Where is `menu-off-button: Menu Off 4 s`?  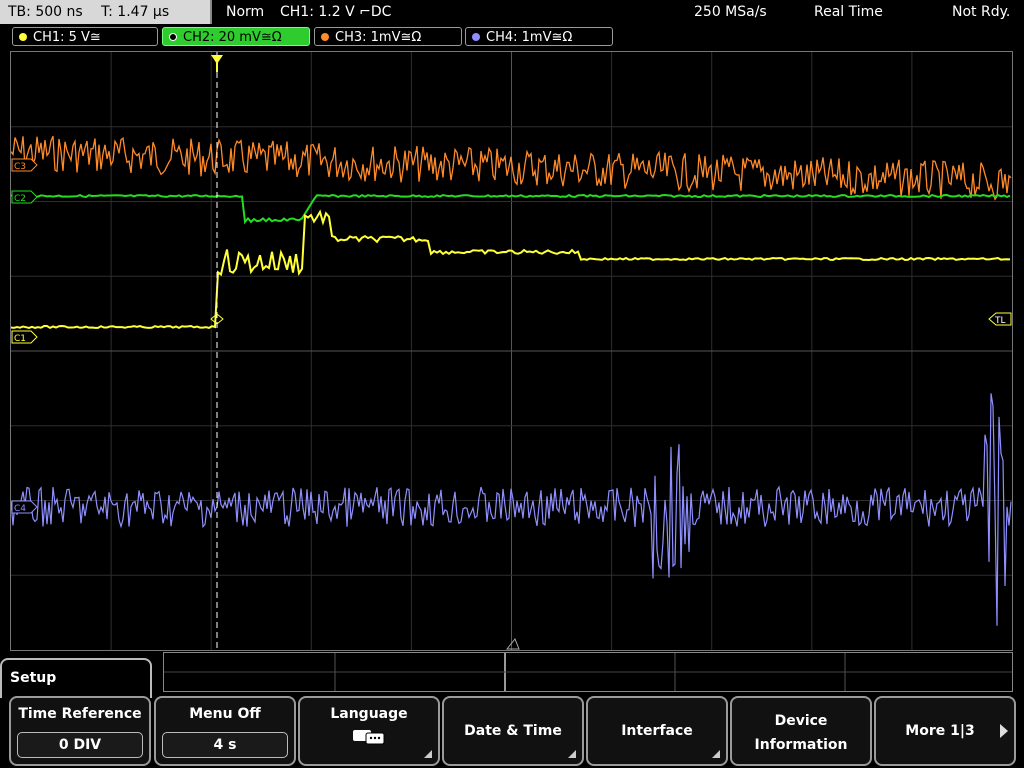 menu-off-button: Menu Off 4 s is located at coordinates (225, 731).